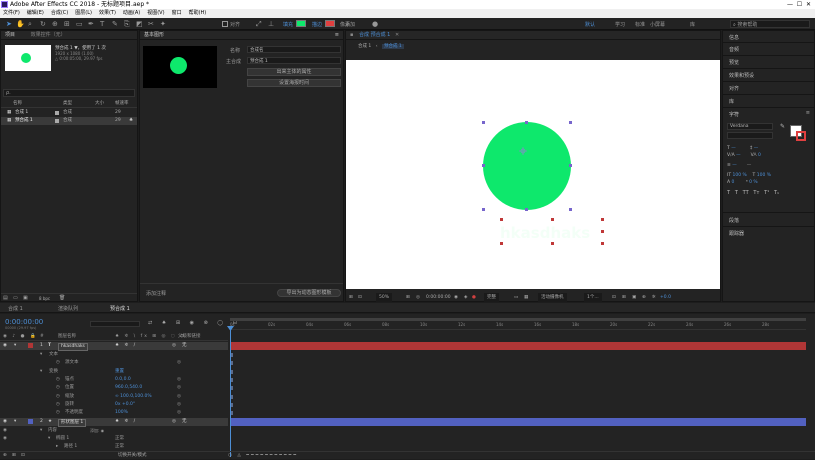 This screenshot has height=460, width=815. Describe the element at coordinates (114, 388) in the screenshot. I see `property-row: ◷ 位置 960.0,540.0 ◎` at that location.